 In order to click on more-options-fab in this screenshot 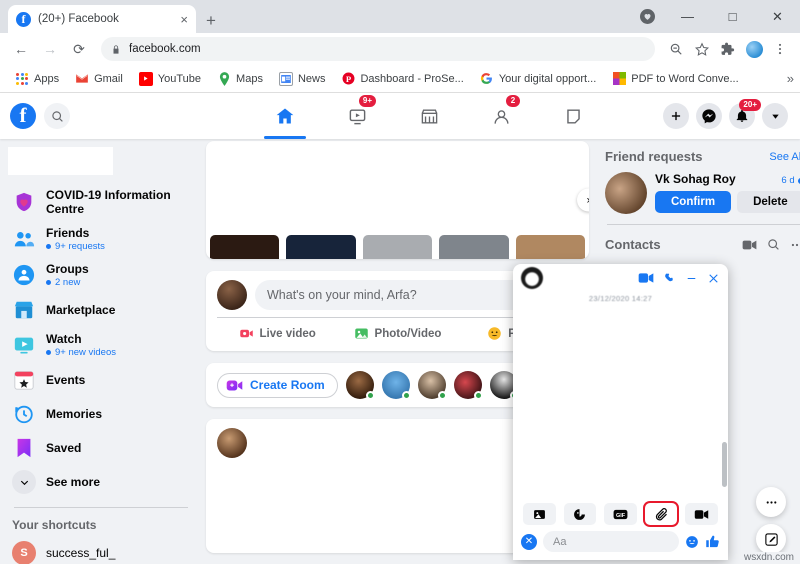, I will do `click(771, 502)`.